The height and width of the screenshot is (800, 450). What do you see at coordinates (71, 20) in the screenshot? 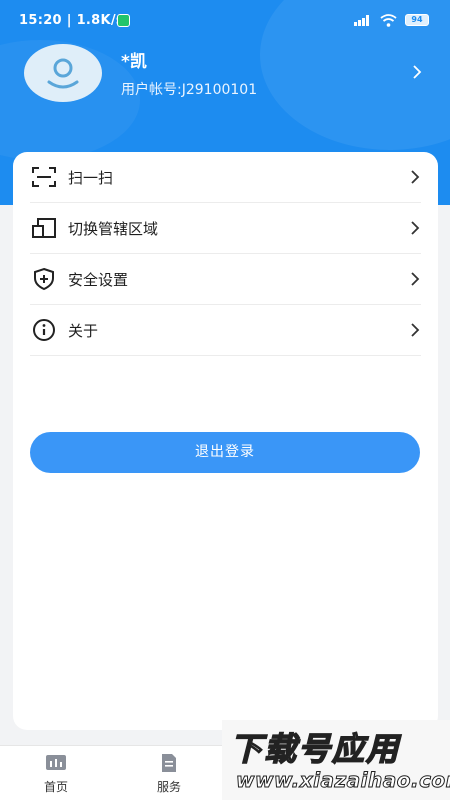
I see `status-time: 15:20 | 1.8K/s` at bounding box center [71, 20].